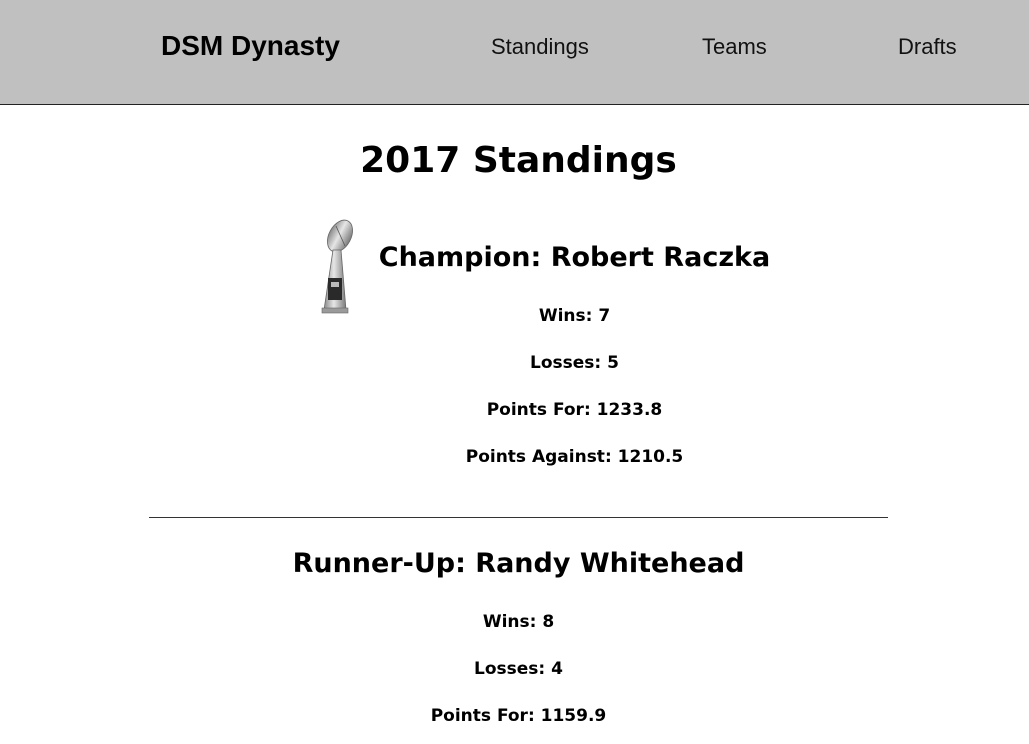  Describe the element at coordinates (518, 716) in the screenshot. I see `runner-up-points-for: Points For: 1159.9` at that location.